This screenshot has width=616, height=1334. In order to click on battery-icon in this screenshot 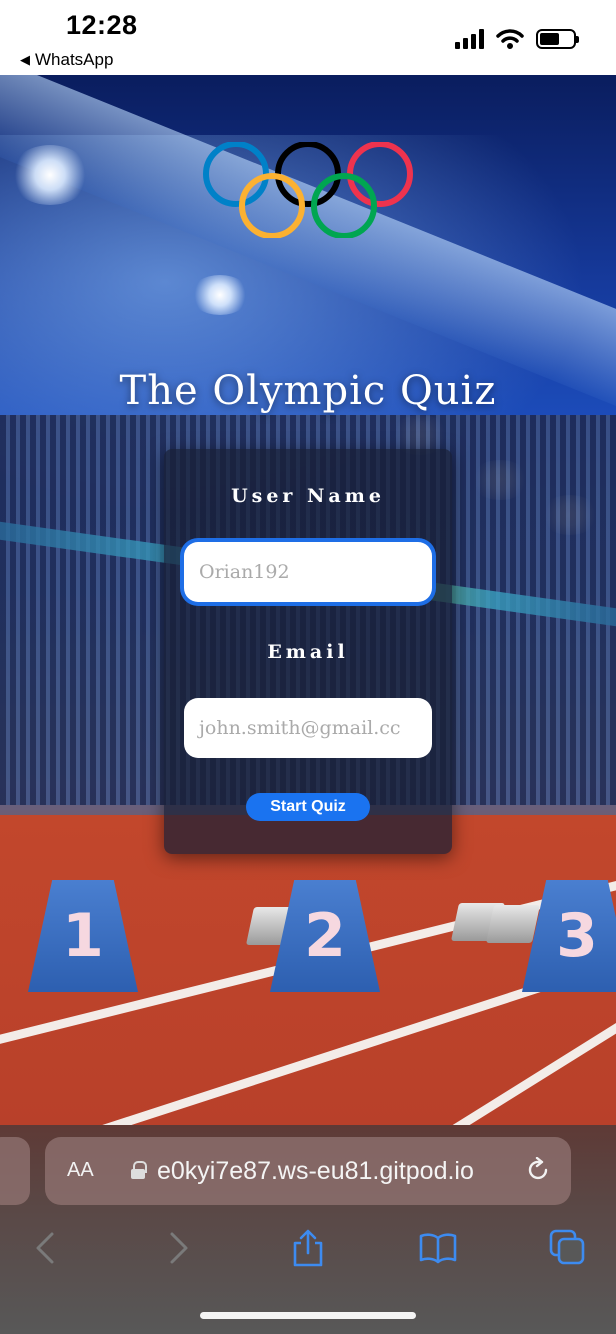, I will do `click(557, 39)`.